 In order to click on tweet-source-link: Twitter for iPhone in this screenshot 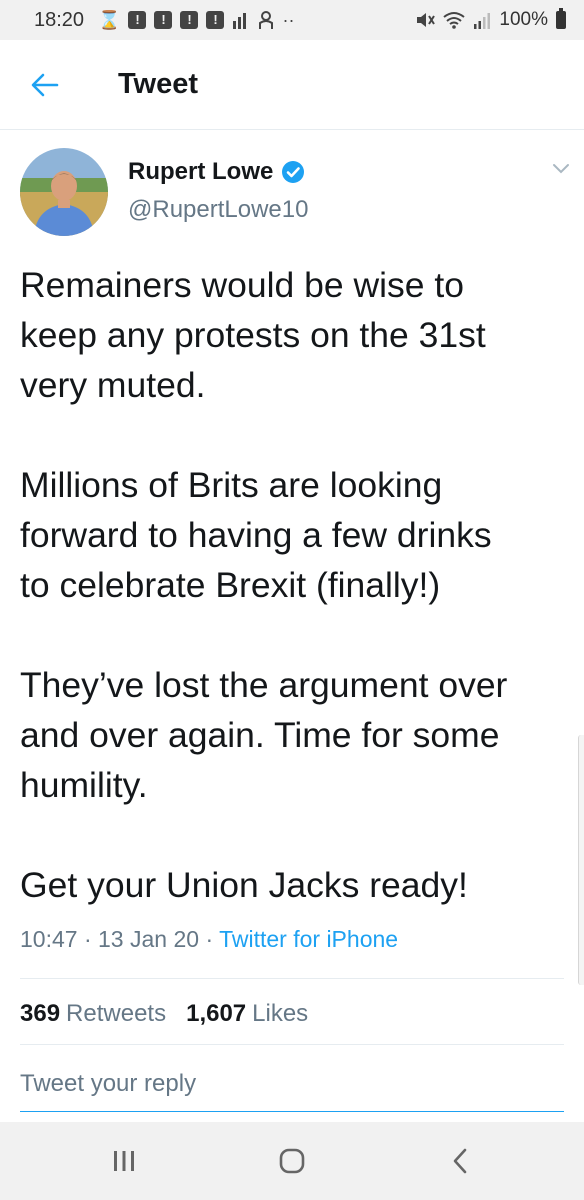, I will do `click(308, 939)`.